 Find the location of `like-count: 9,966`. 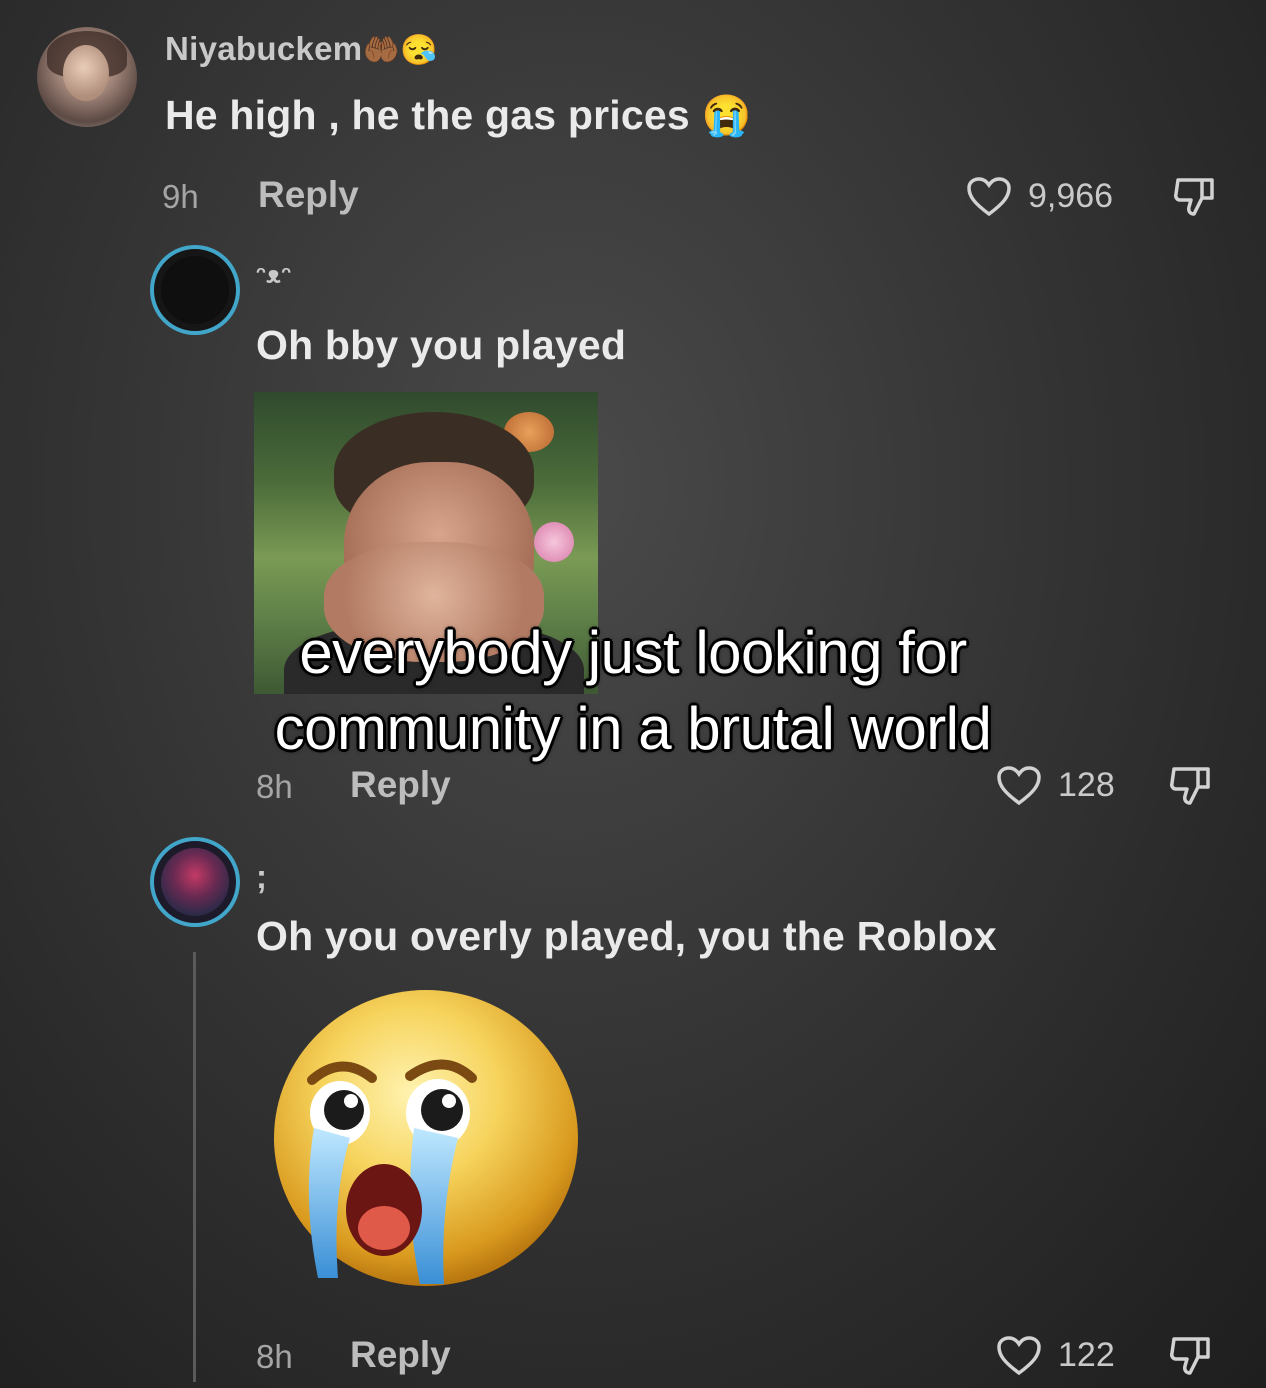

like-count: 9,966 is located at coordinates (1071, 196).